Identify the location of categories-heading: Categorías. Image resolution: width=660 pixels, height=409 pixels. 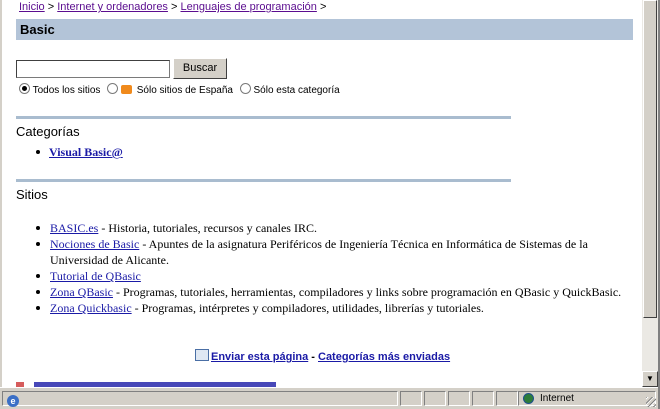
(48, 131).